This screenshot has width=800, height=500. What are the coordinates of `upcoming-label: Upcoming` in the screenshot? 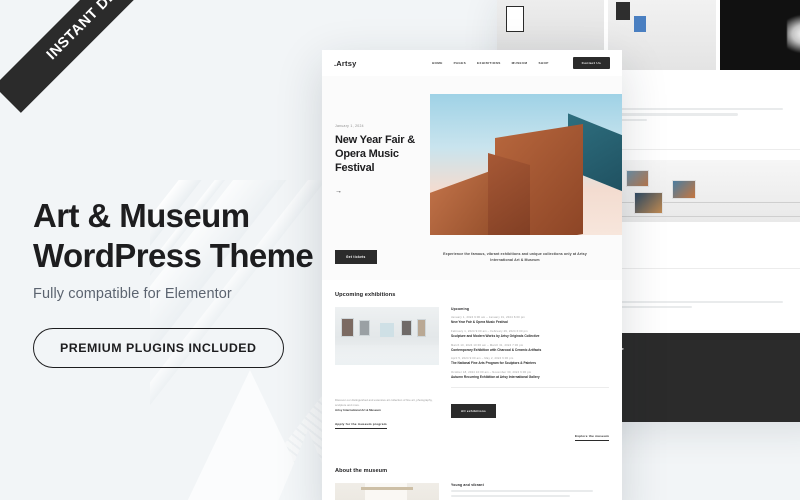 It's located at (460, 309).